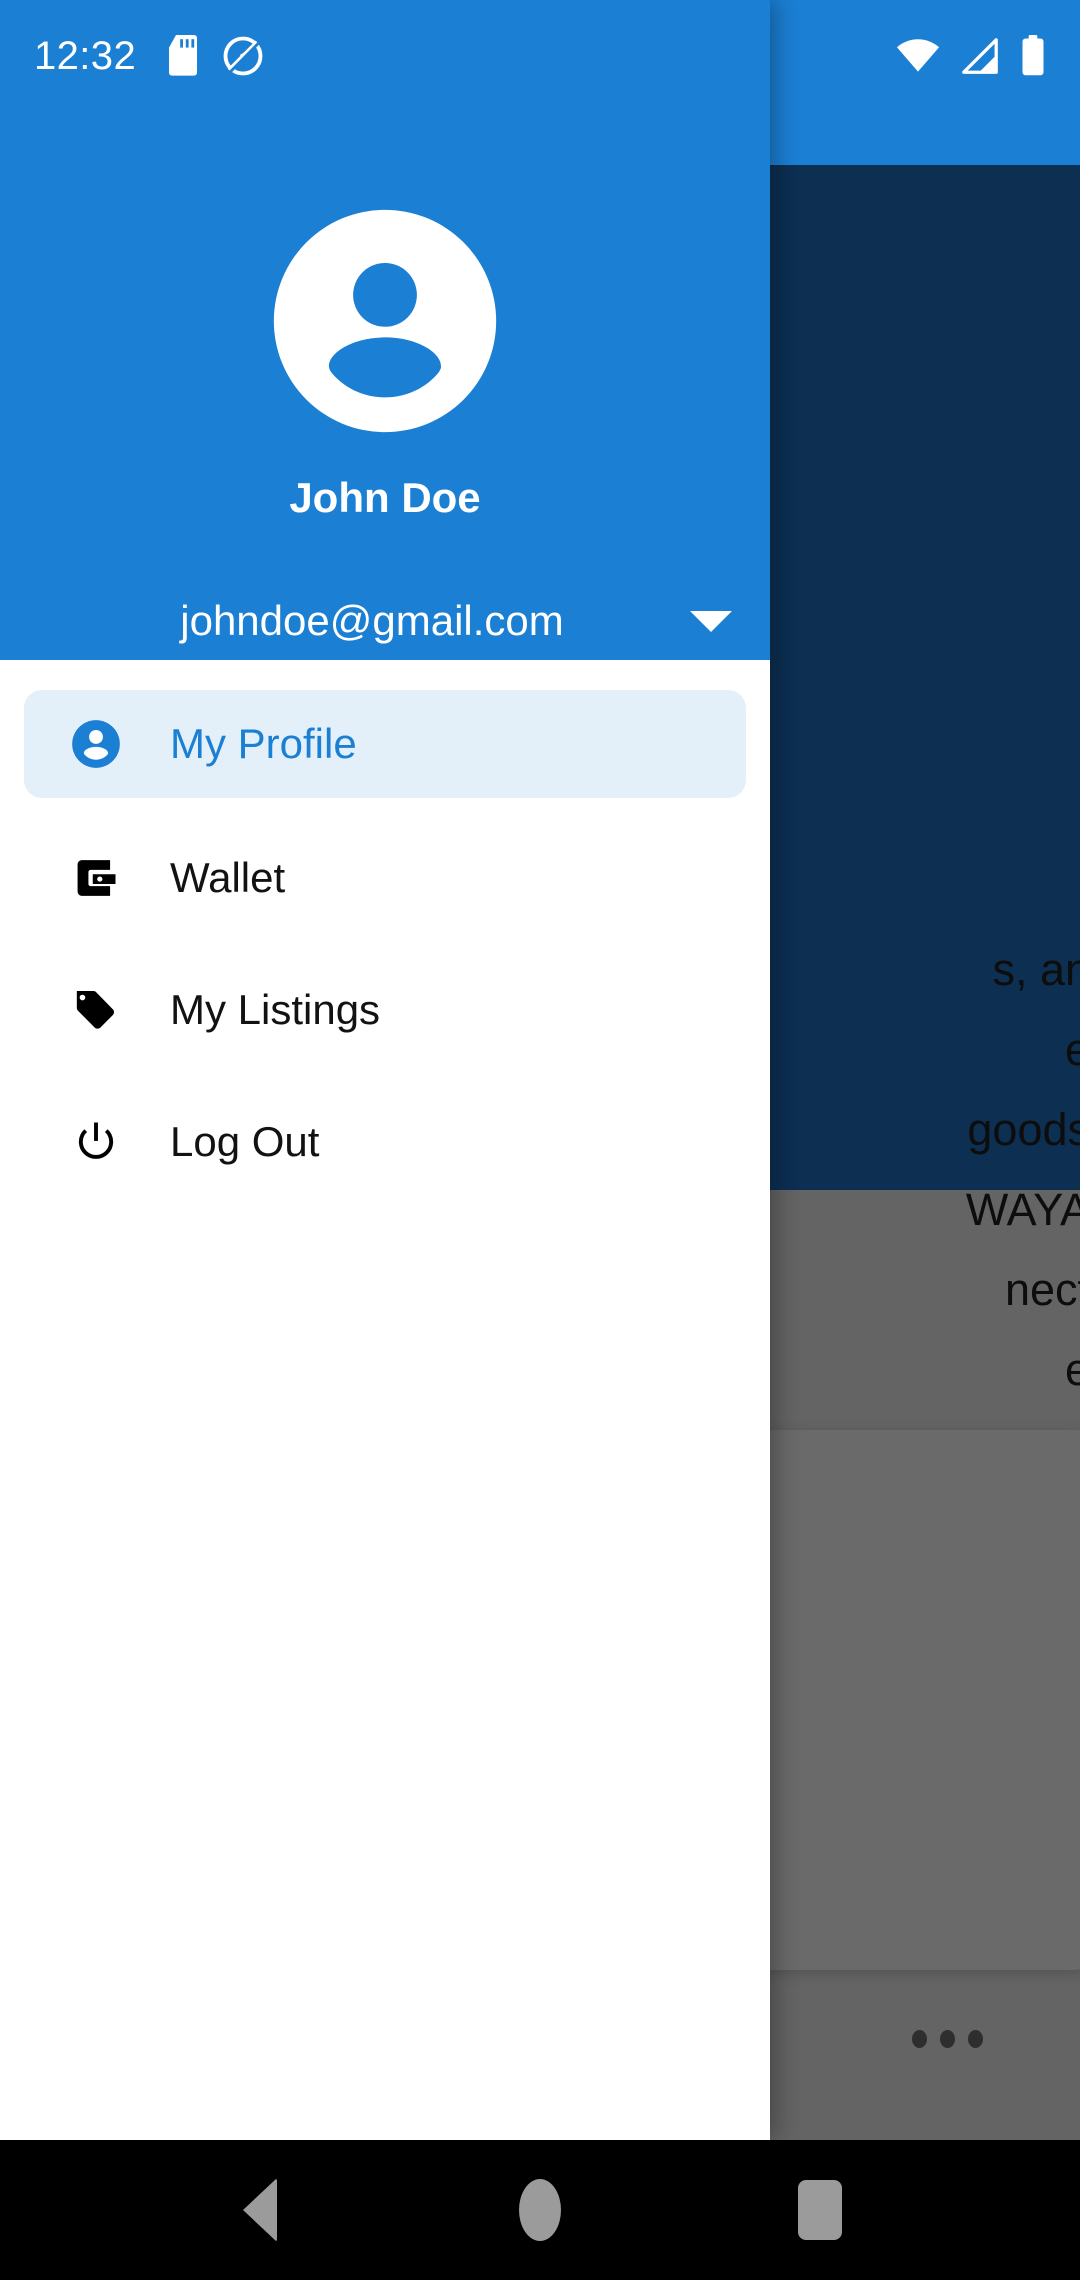 This screenshot has height=2280, width=1080. What do you see at coordinates (385, 744) in the screenshot?
I see `sidebar-item-my-profile: My Profile` at bounding box center [385, 744].